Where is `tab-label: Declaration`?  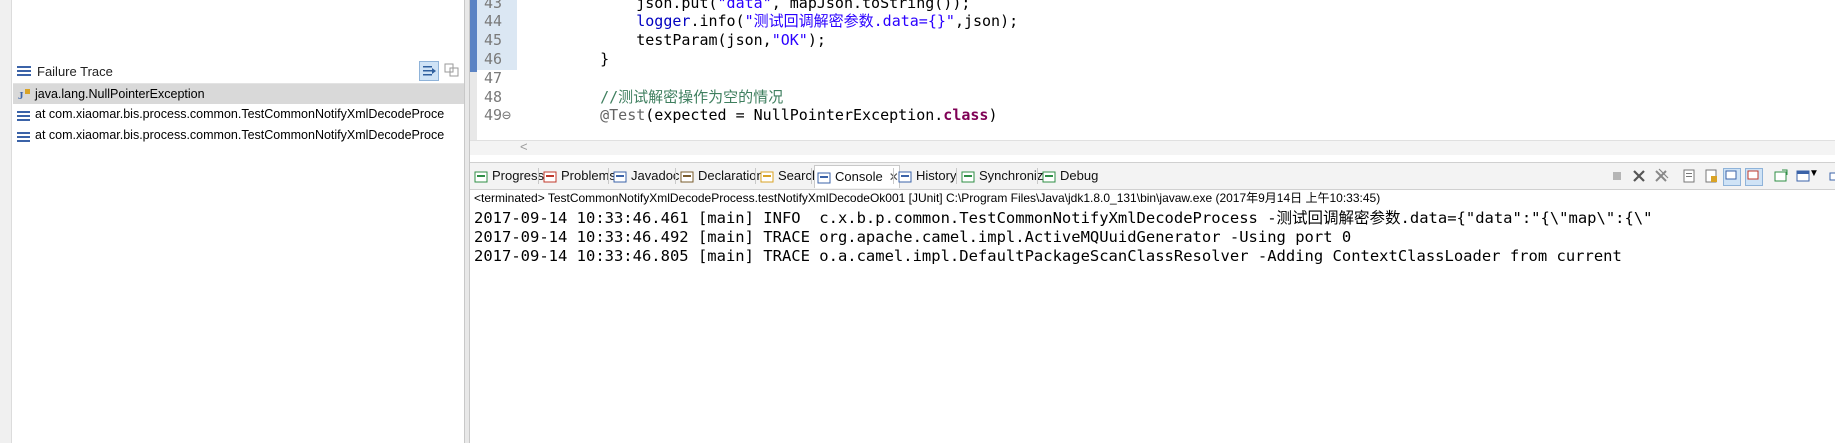
tab-label: Declaration is located at coordinates (731, 175).